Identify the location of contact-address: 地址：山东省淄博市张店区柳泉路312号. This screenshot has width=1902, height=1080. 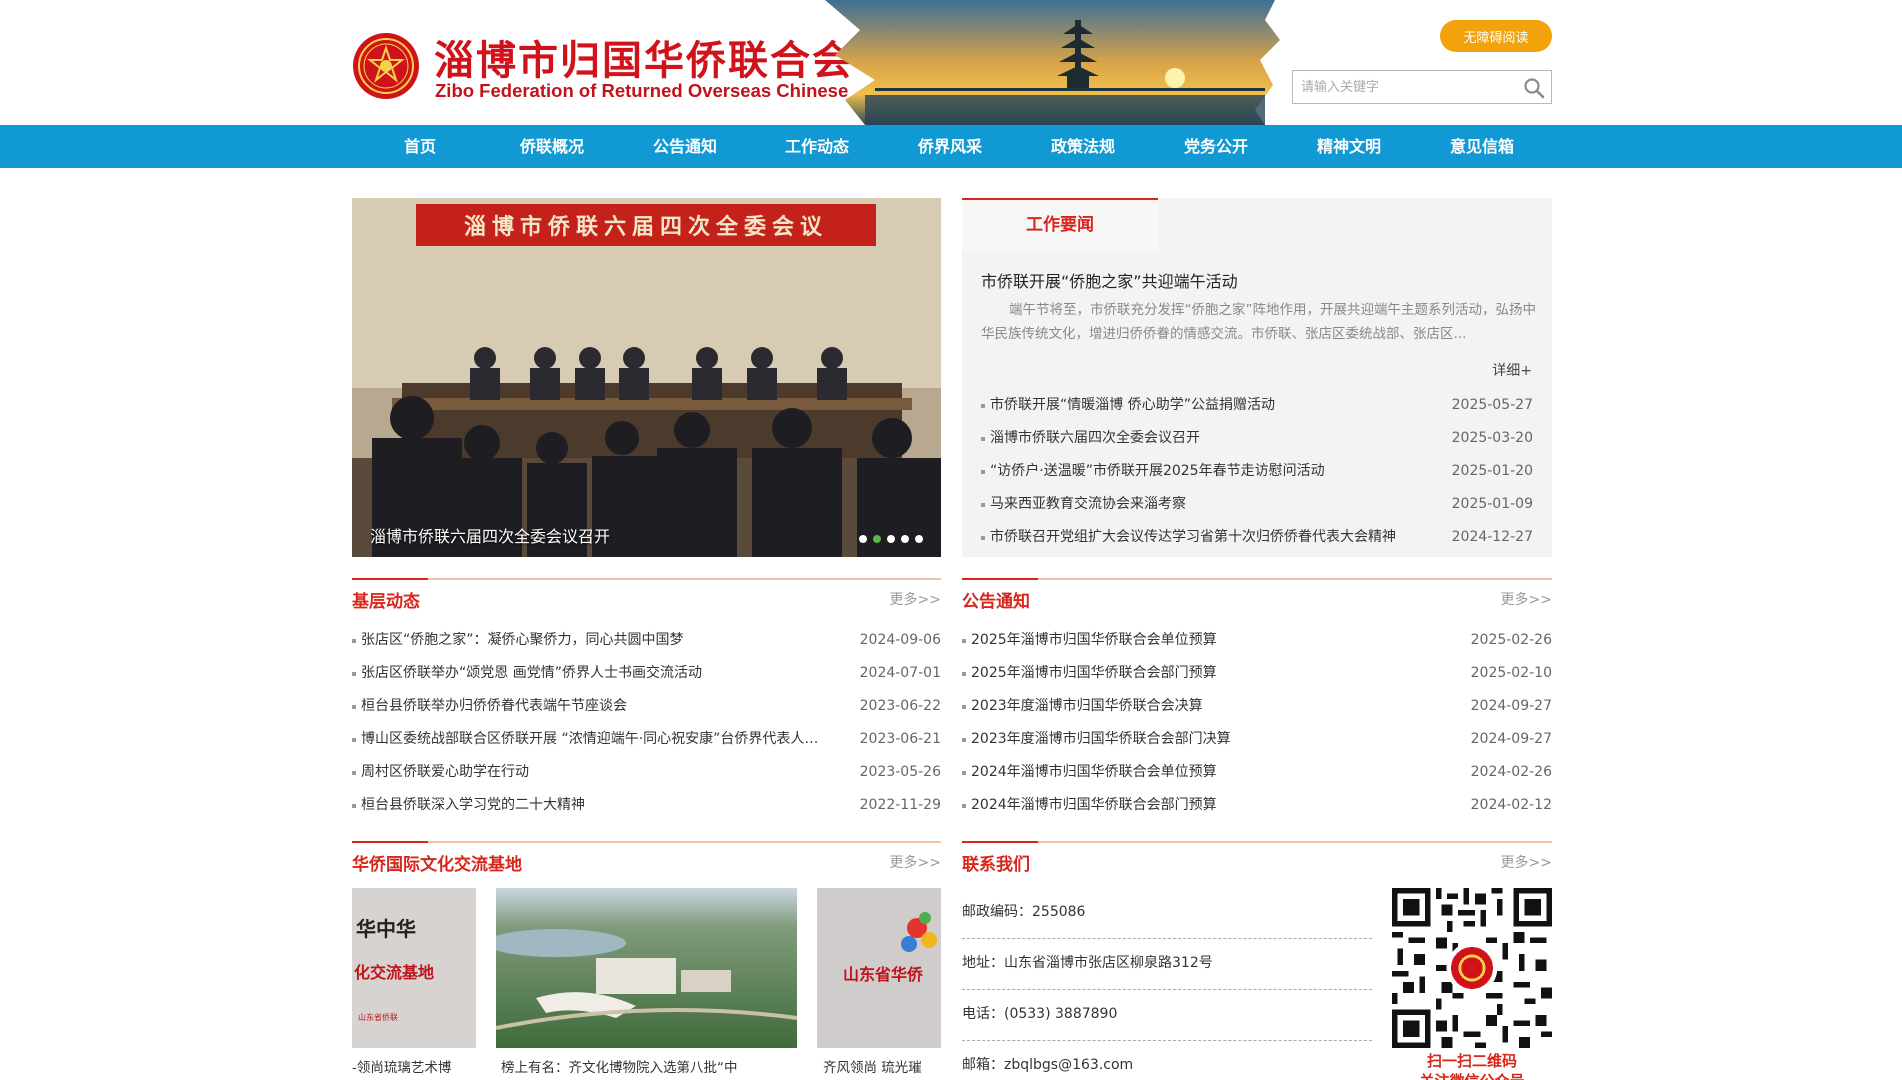
(1167, 964).